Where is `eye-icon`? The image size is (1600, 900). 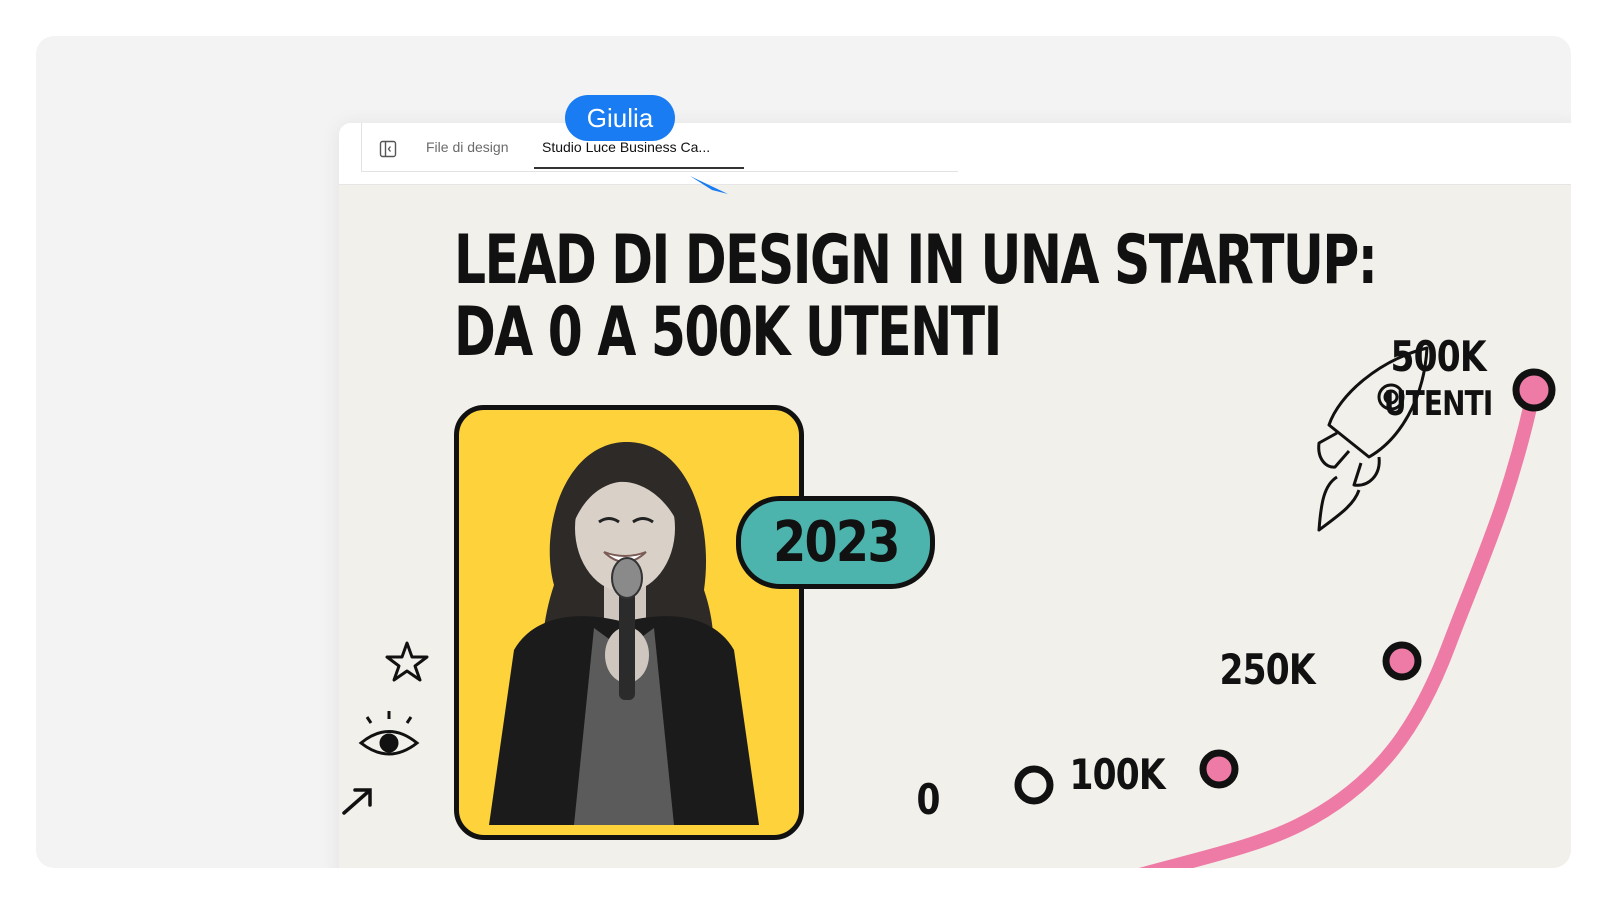
eye-icon is located at coordinates (389, 733).